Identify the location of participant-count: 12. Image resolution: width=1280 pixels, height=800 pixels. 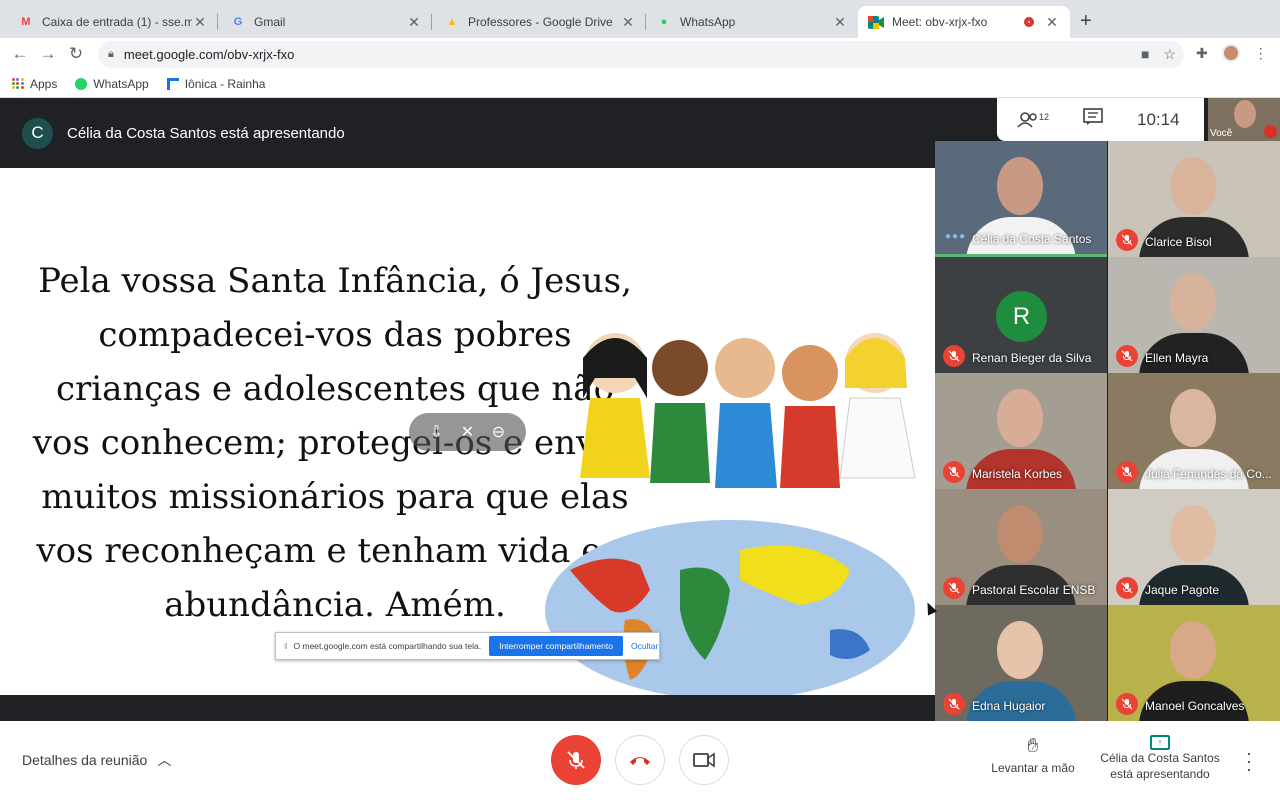
(1044, 116).